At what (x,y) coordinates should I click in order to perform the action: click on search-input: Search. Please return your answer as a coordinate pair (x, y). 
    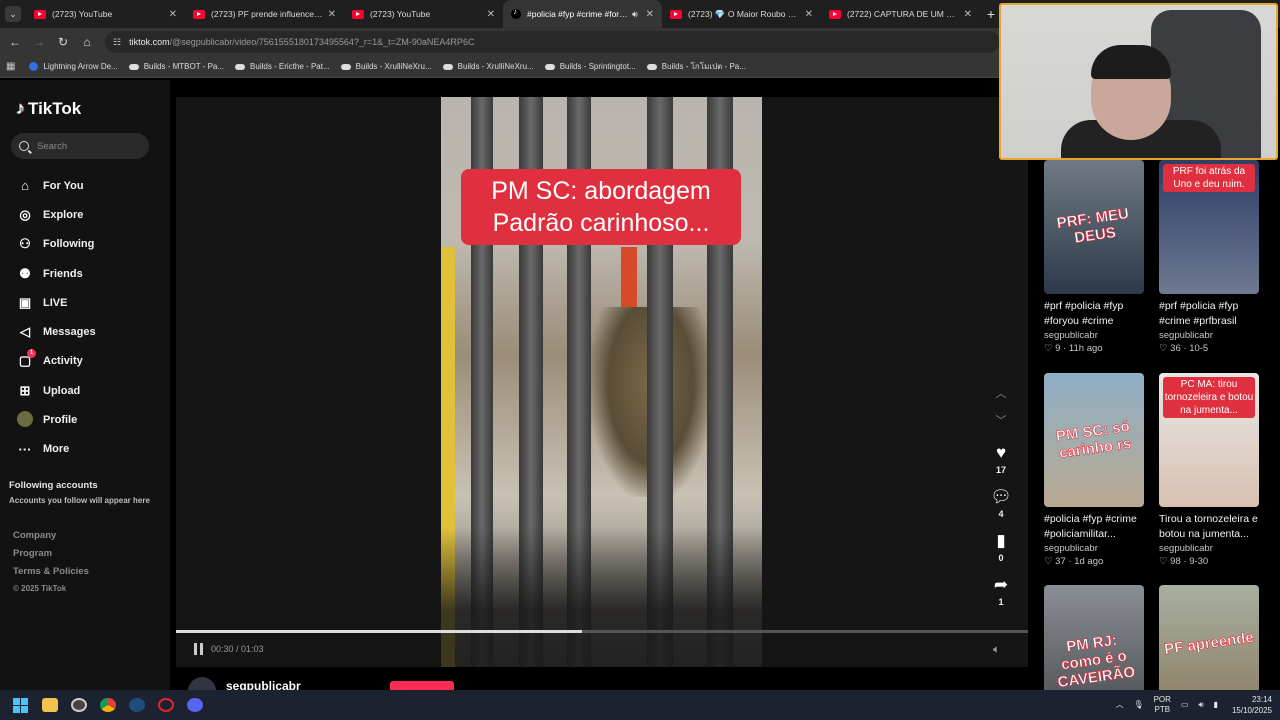
    Looking at the image, I should click on (80, 146).